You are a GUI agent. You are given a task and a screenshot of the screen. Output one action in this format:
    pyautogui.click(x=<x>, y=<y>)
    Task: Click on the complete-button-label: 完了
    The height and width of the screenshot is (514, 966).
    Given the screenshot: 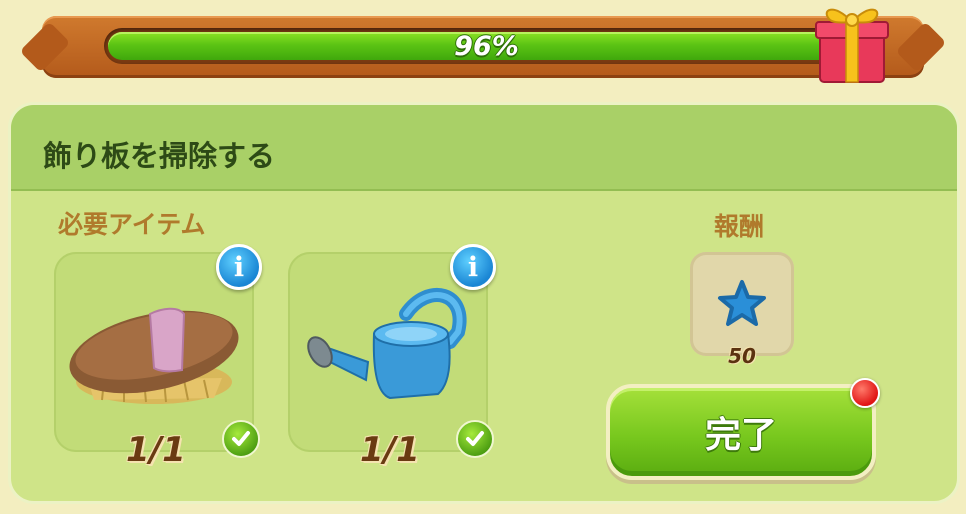 What is the action you would take?
    pyautogui.click(x=740, y=435)
    